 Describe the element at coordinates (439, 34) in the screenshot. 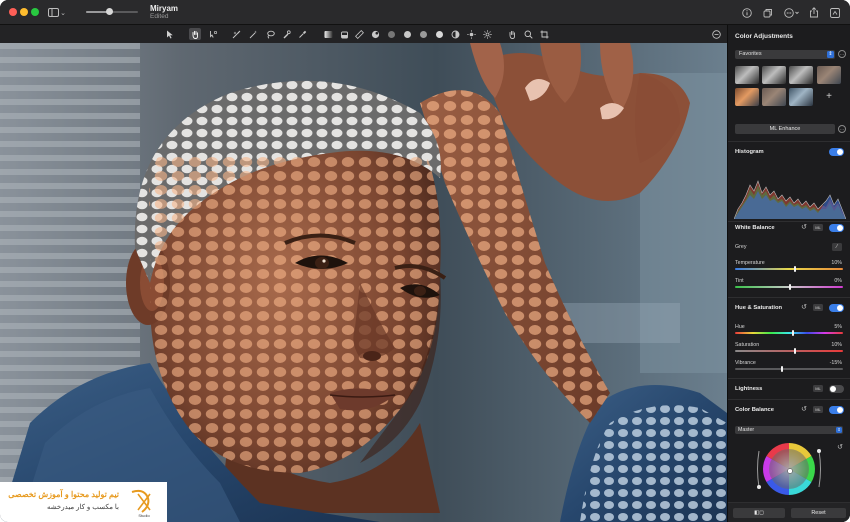

I see `dodge-icon` at that location.